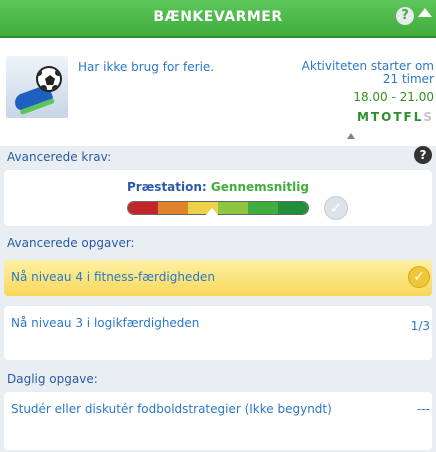 This screenshot has height=452, width=436. I want to click on work-days-on: MTOTFL, so click(390, 117).